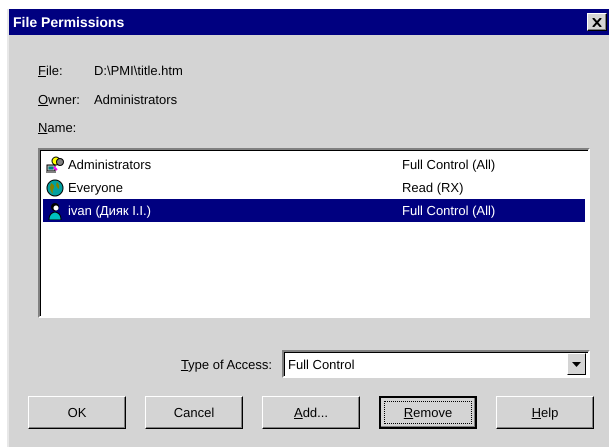  Describe the element at coordinates (55, 211) in the screenshot. I see `person-icon` at that location.